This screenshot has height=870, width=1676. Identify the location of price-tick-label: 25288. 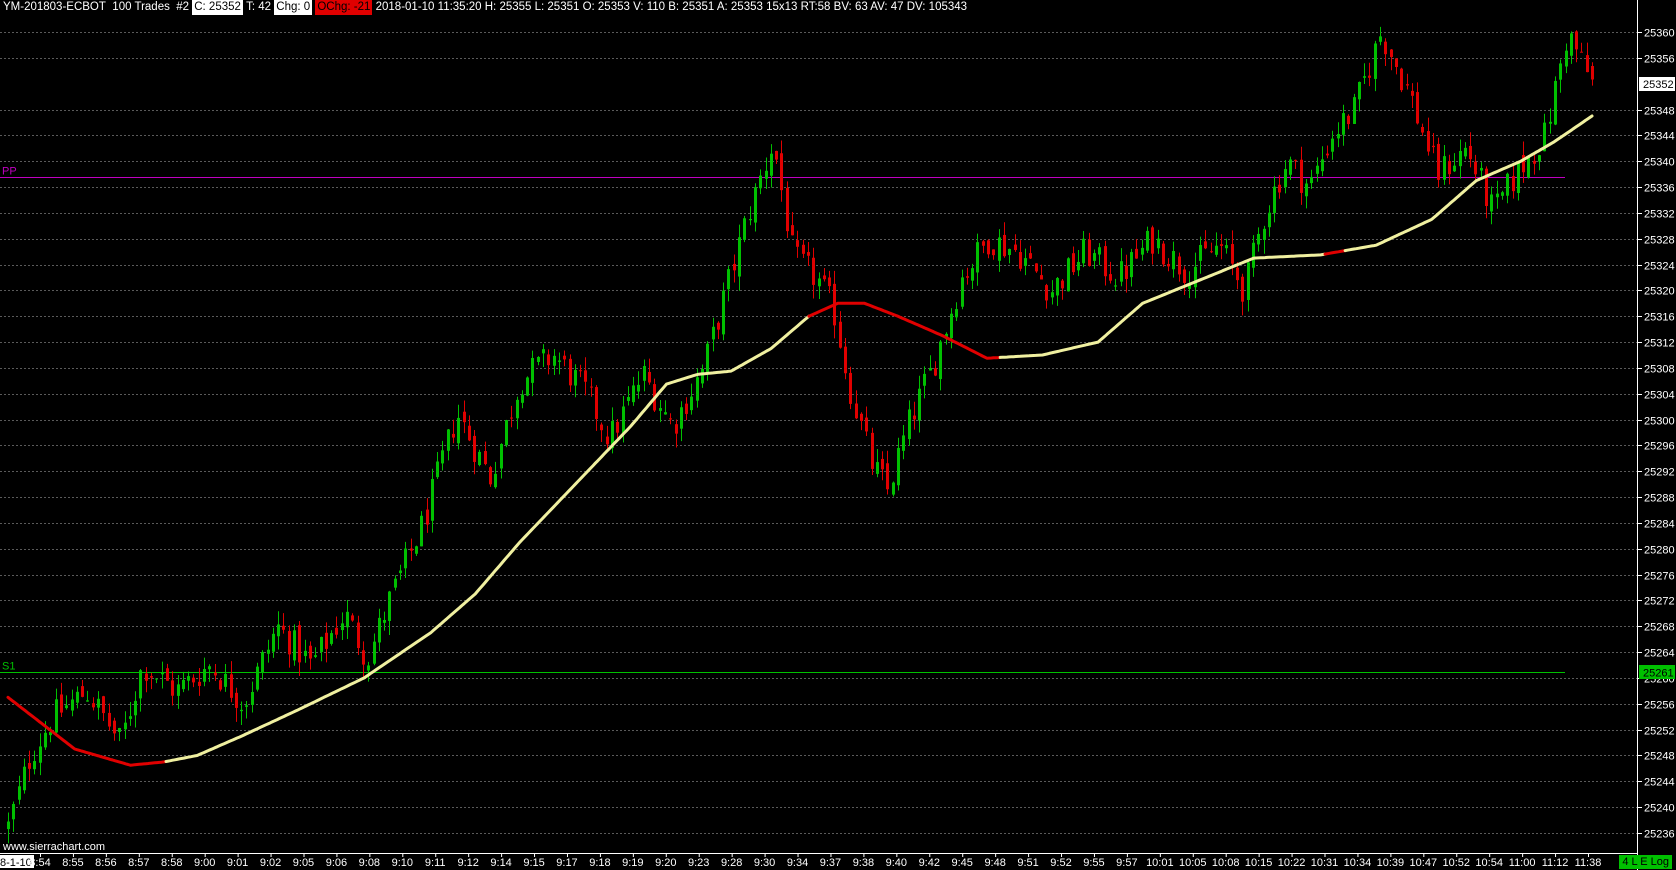
(1659, 499).